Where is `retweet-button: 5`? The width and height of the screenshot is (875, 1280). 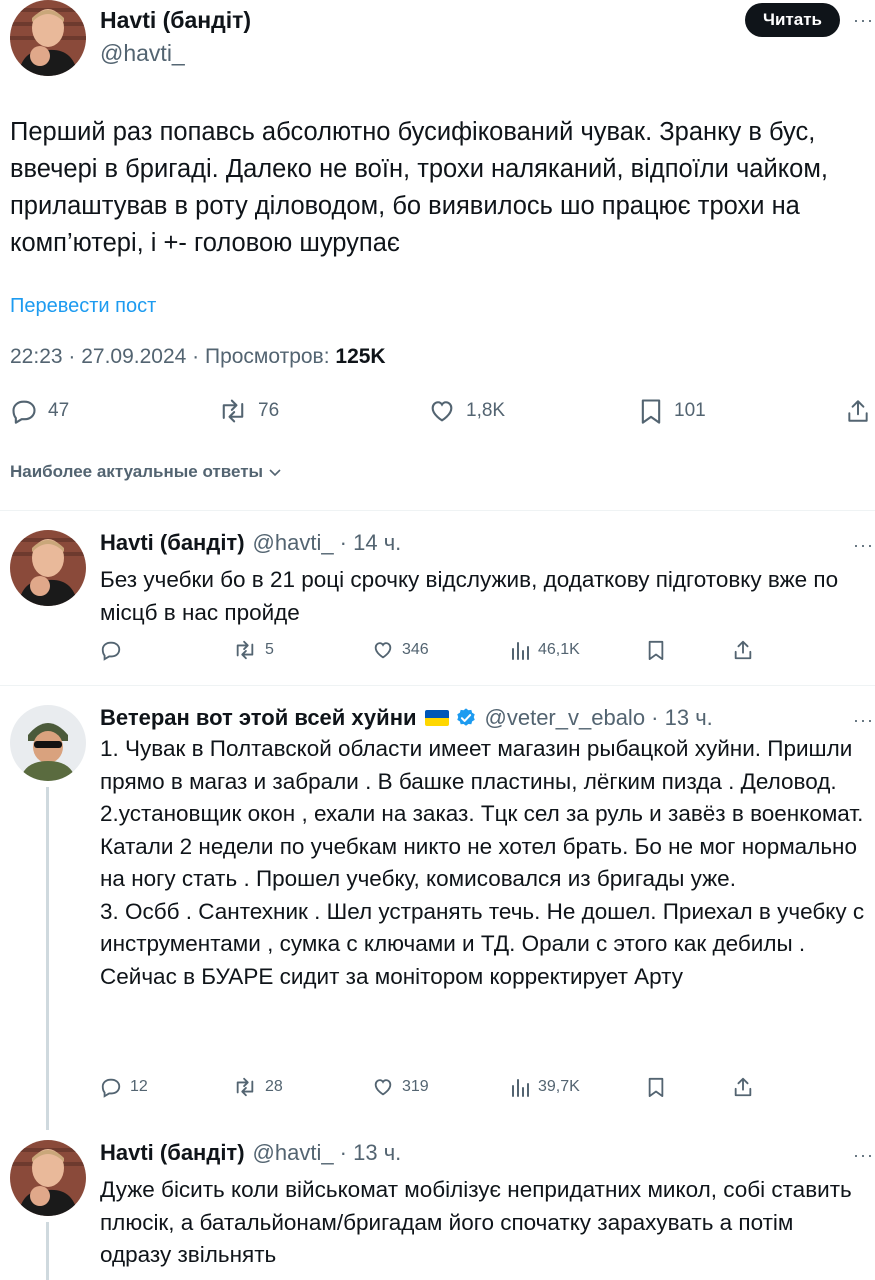 retweet-button: 5 is located at coordinates (253, 650).